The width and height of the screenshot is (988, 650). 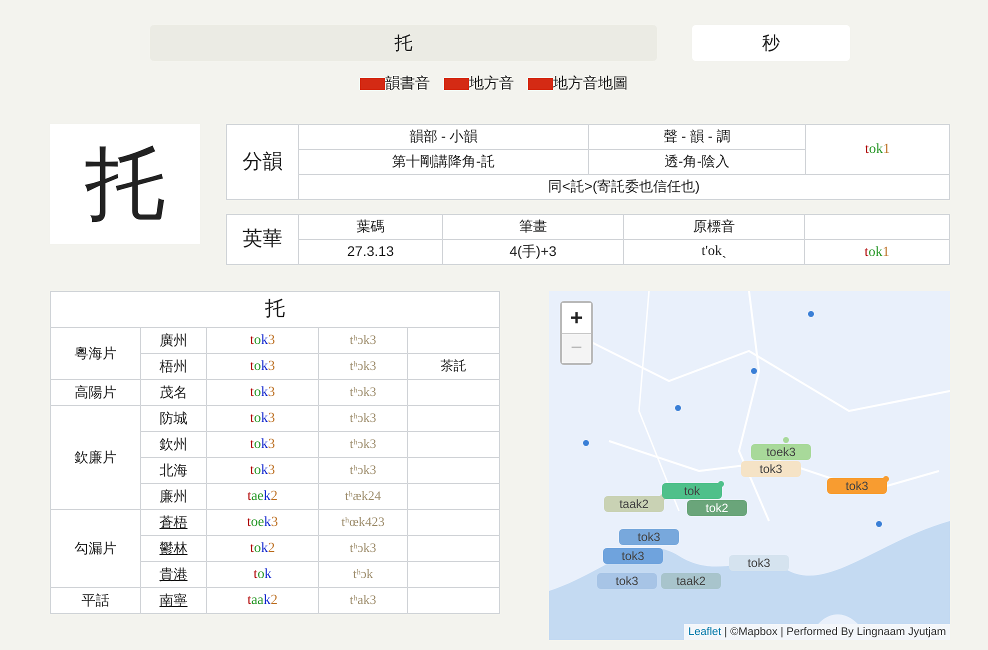 What do you see at coordinates (370, 226) in the screenshot?
I see `table-header: 葉碼` at bounding box center [370, 226].